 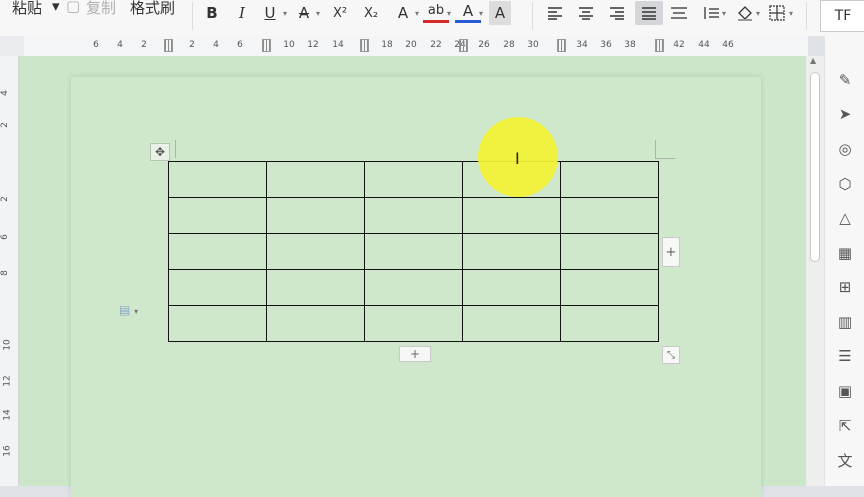 What do you see at coordinates (845, 184) in the screenshot?
I see `shapes-icon: ⬡` at bounding box center [845, 184].